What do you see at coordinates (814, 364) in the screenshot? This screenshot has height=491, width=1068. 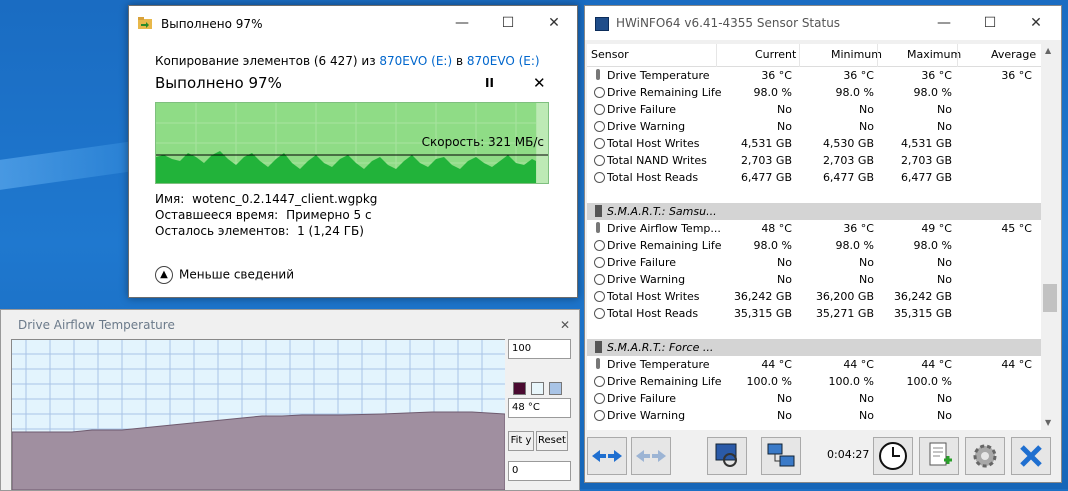 I see `sensor-row: Drive Temperature 44 °C 44 °C 44 °C 44 °C` at bounding box center [814, 364].